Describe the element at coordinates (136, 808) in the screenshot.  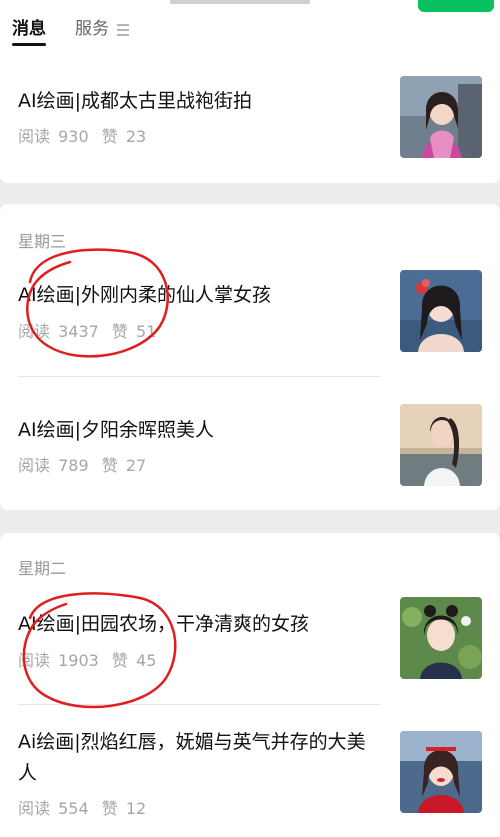
I see `like-count: 12` at that location.